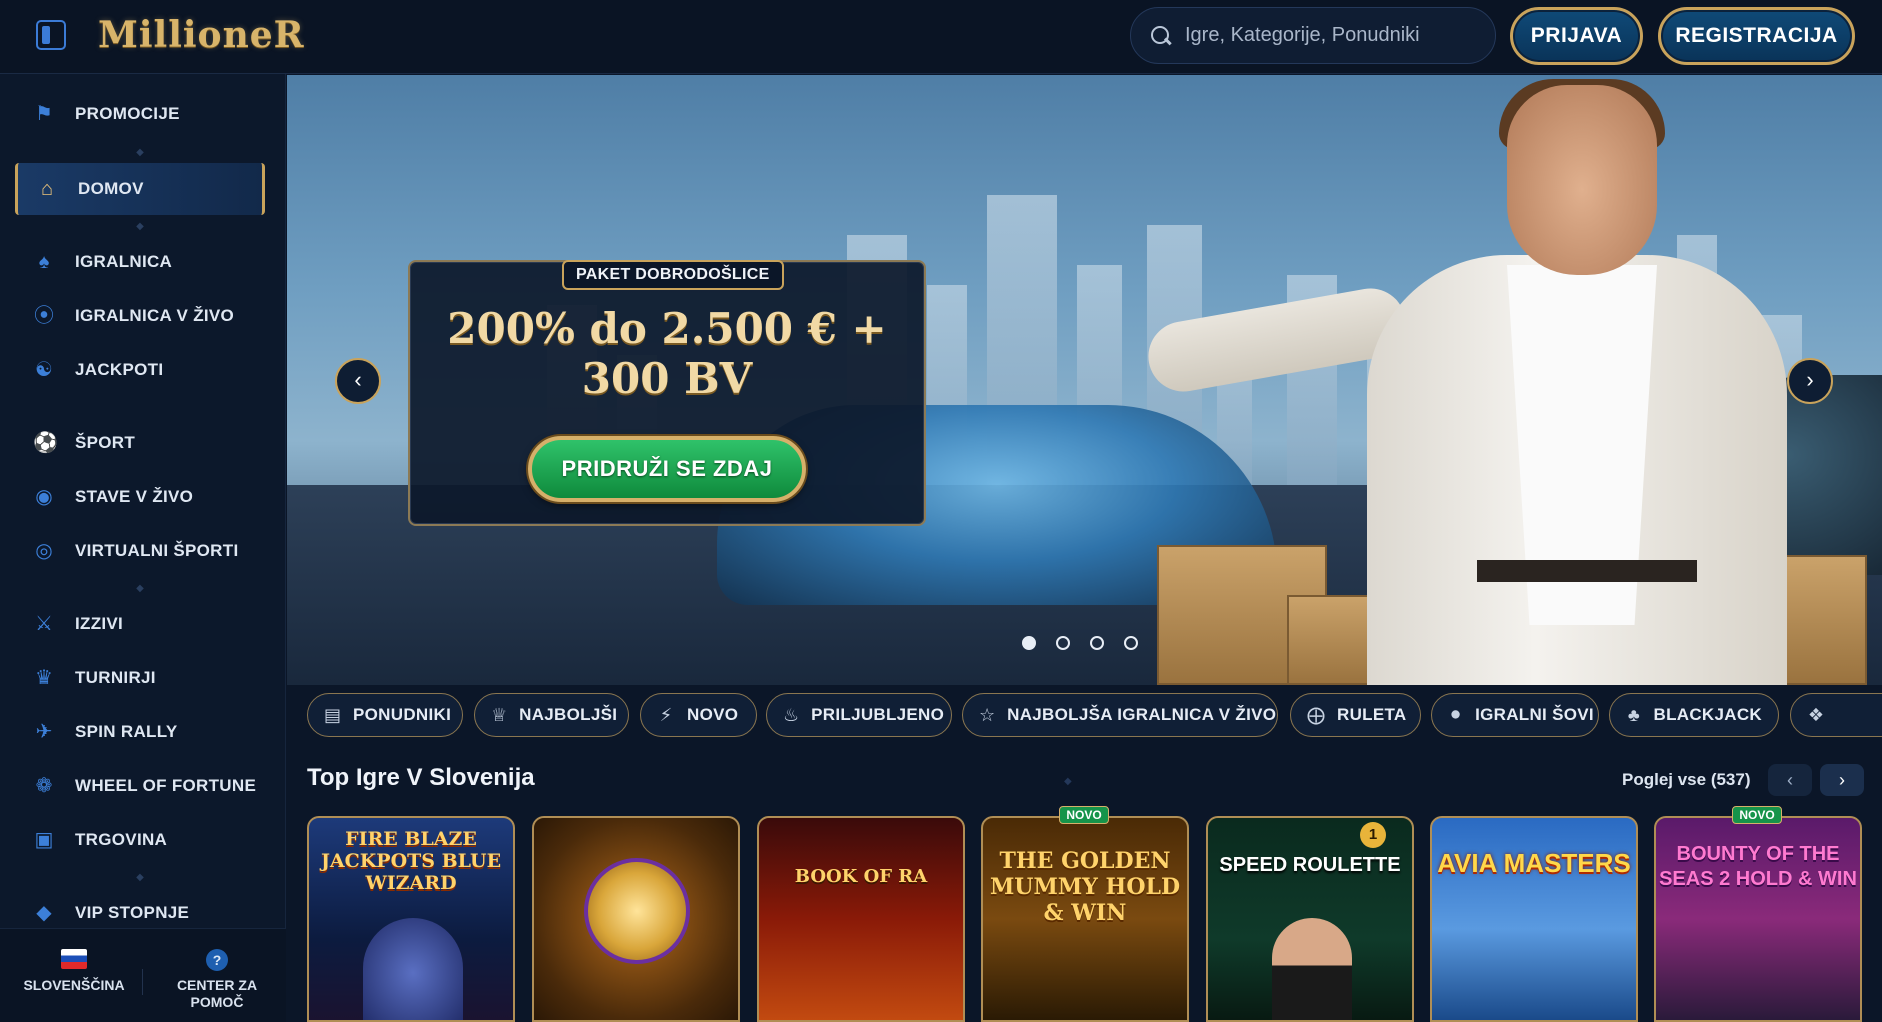 The image size is (1882, 1022). I want to click on sidebar-item-wheel-of-fortune: ❁ WHEEL OF FORTUNE, so click(140, 786).